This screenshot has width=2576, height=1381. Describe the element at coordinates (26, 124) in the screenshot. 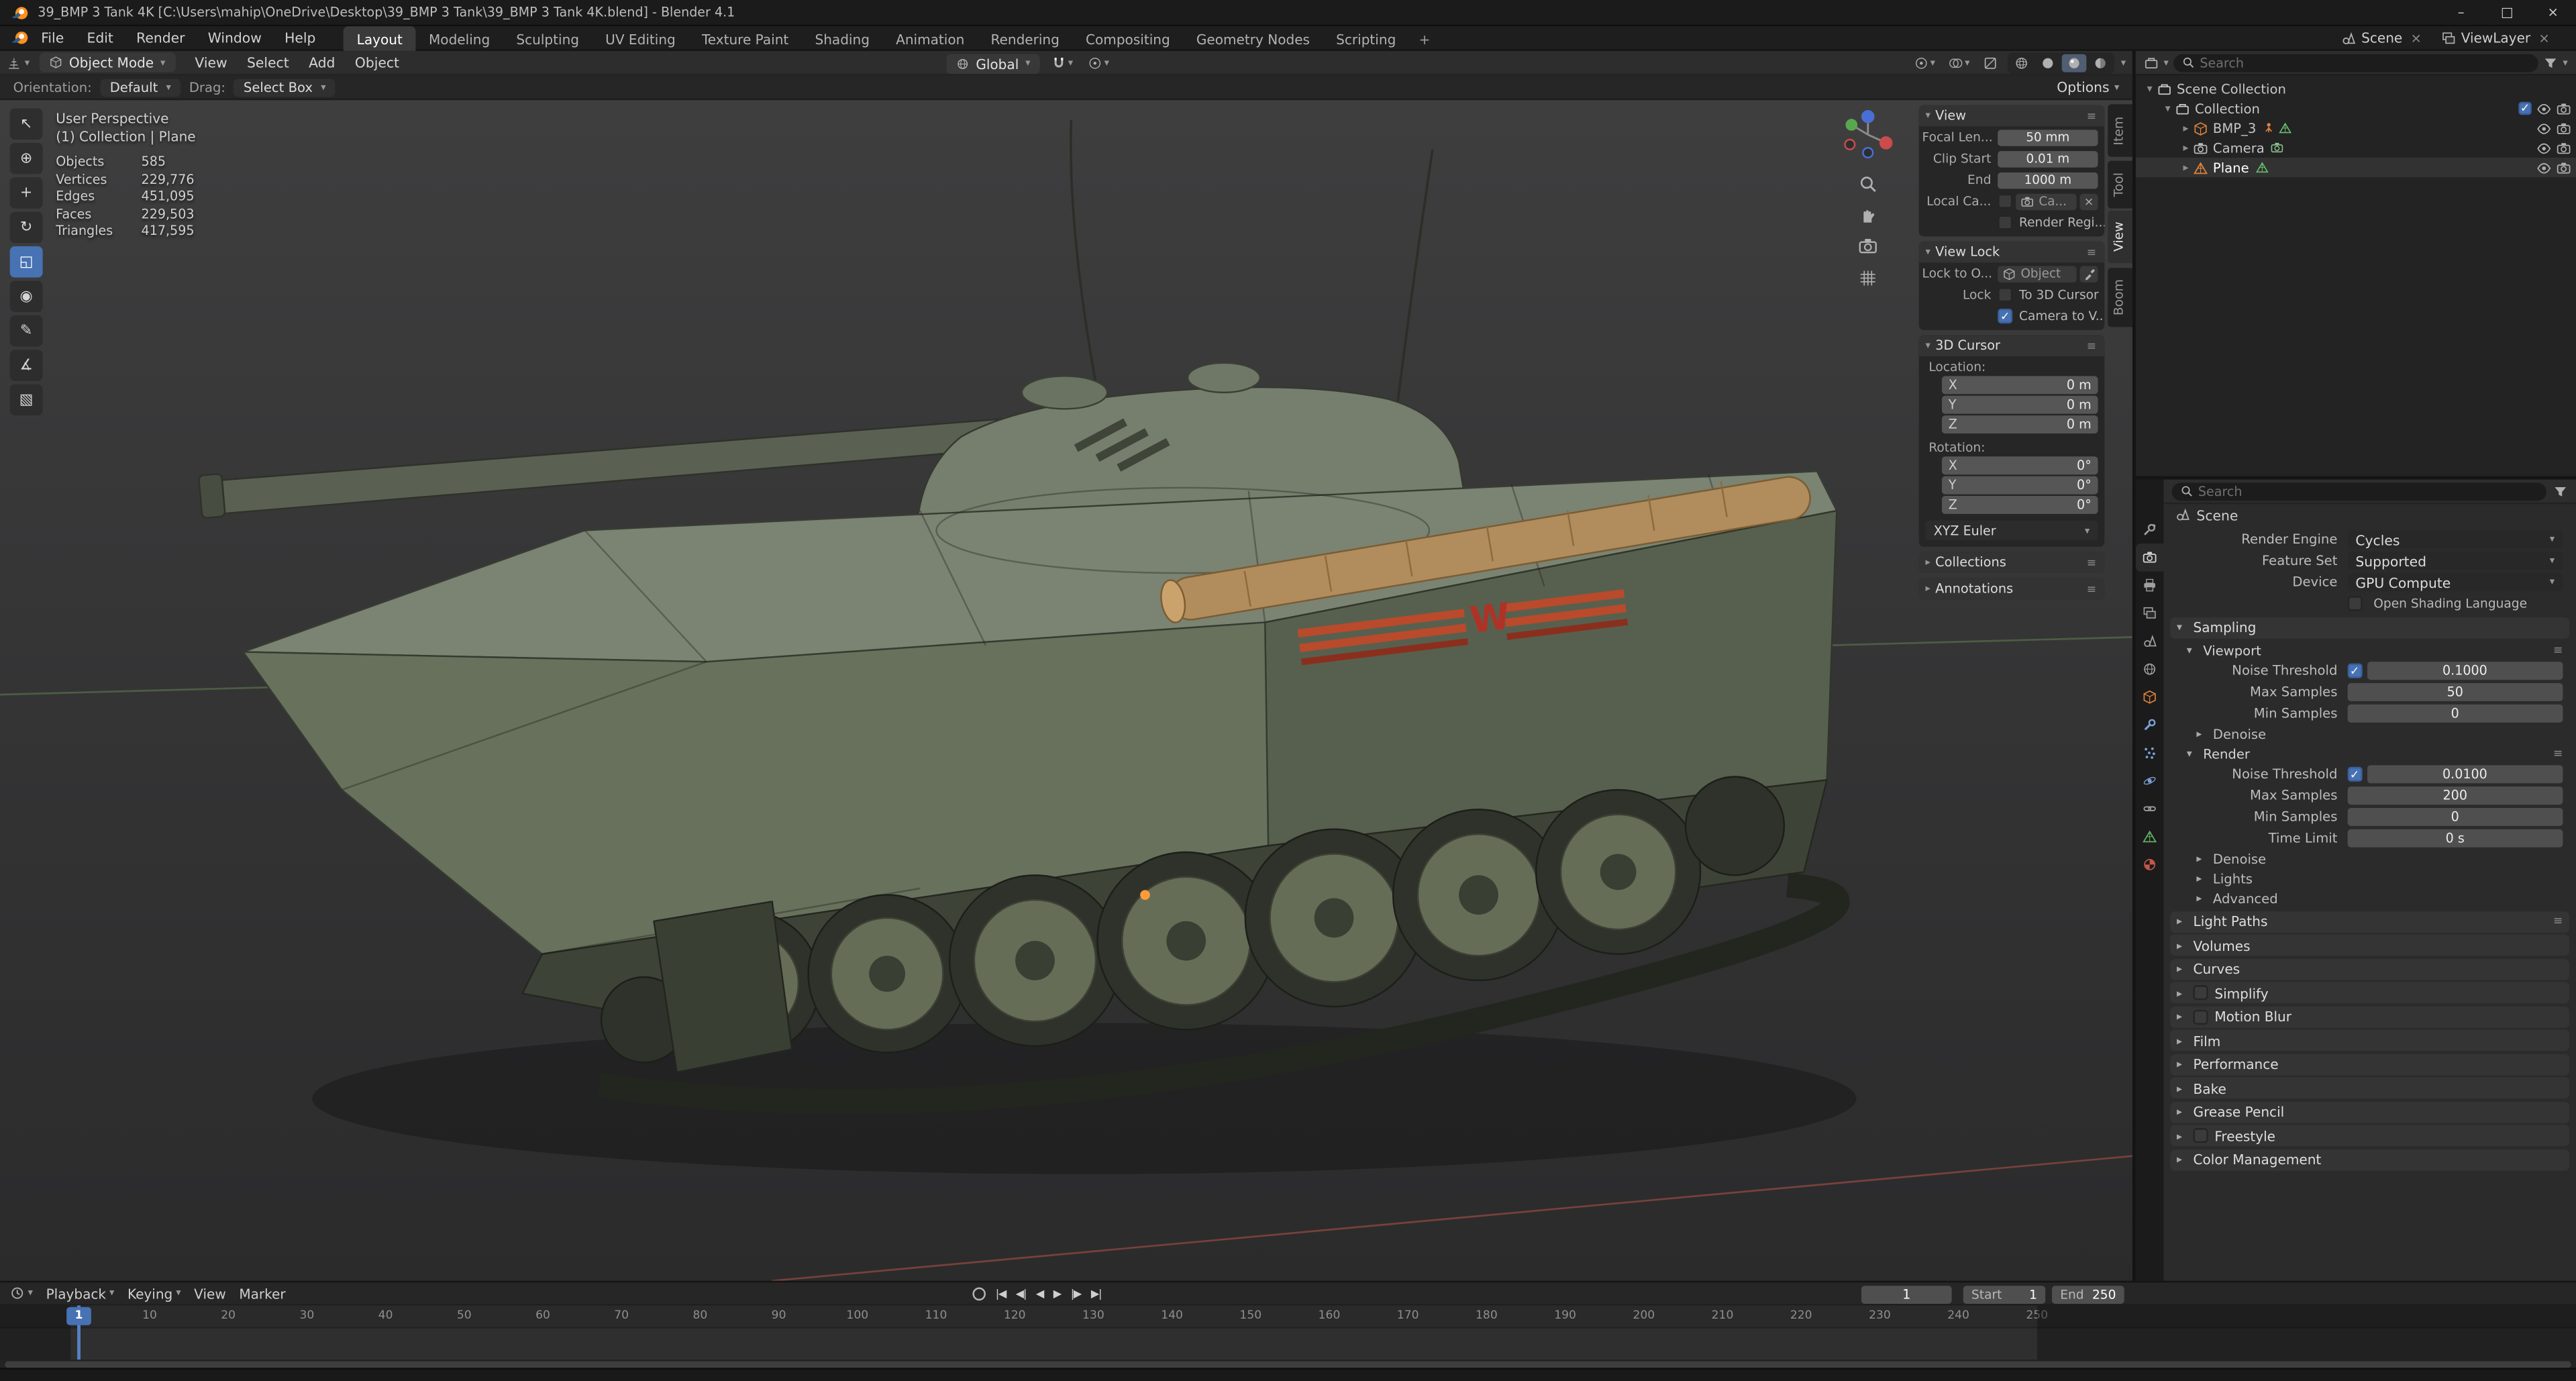

I see `tweak-select-tool-button: ↖` at that location.